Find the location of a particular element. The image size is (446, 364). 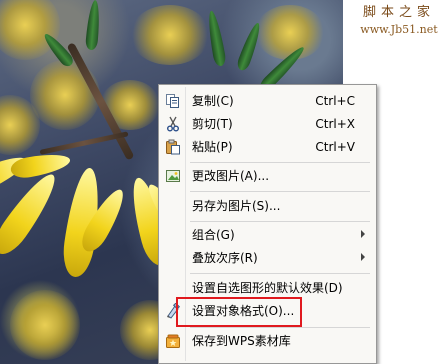

scissors-icon is located at coordinates (173, 124).